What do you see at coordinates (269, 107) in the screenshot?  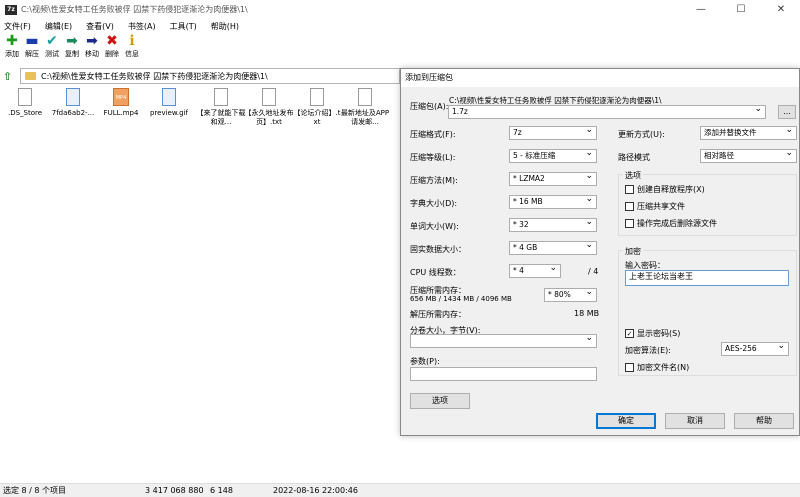 I see `file-item: 【永久地址发布页】.txt` at bounding box center [269, 107].